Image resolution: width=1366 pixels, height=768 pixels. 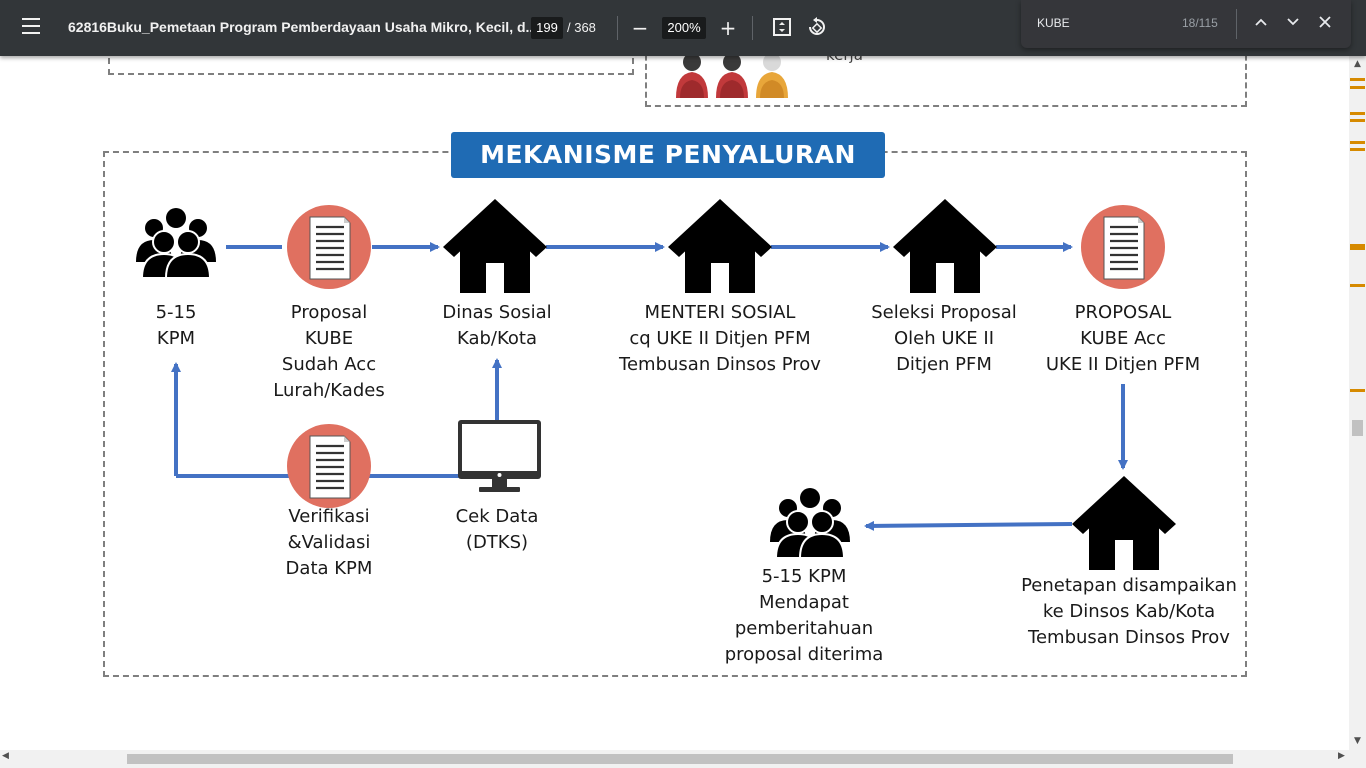 What do you see at coordinates (1341, 756) in the screenshot?
I see `scroll-right-icon: ▶` at bounding box center [1341, 756].